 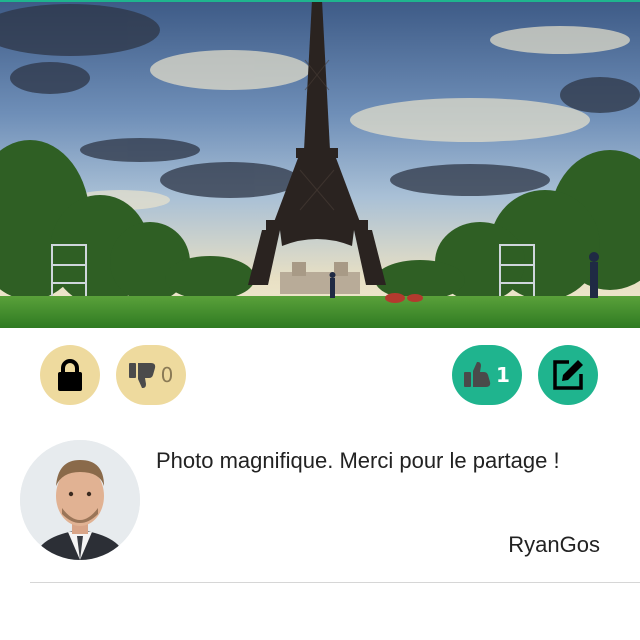 I want to click on dislike-count: 0, so click(x=167, y=375).